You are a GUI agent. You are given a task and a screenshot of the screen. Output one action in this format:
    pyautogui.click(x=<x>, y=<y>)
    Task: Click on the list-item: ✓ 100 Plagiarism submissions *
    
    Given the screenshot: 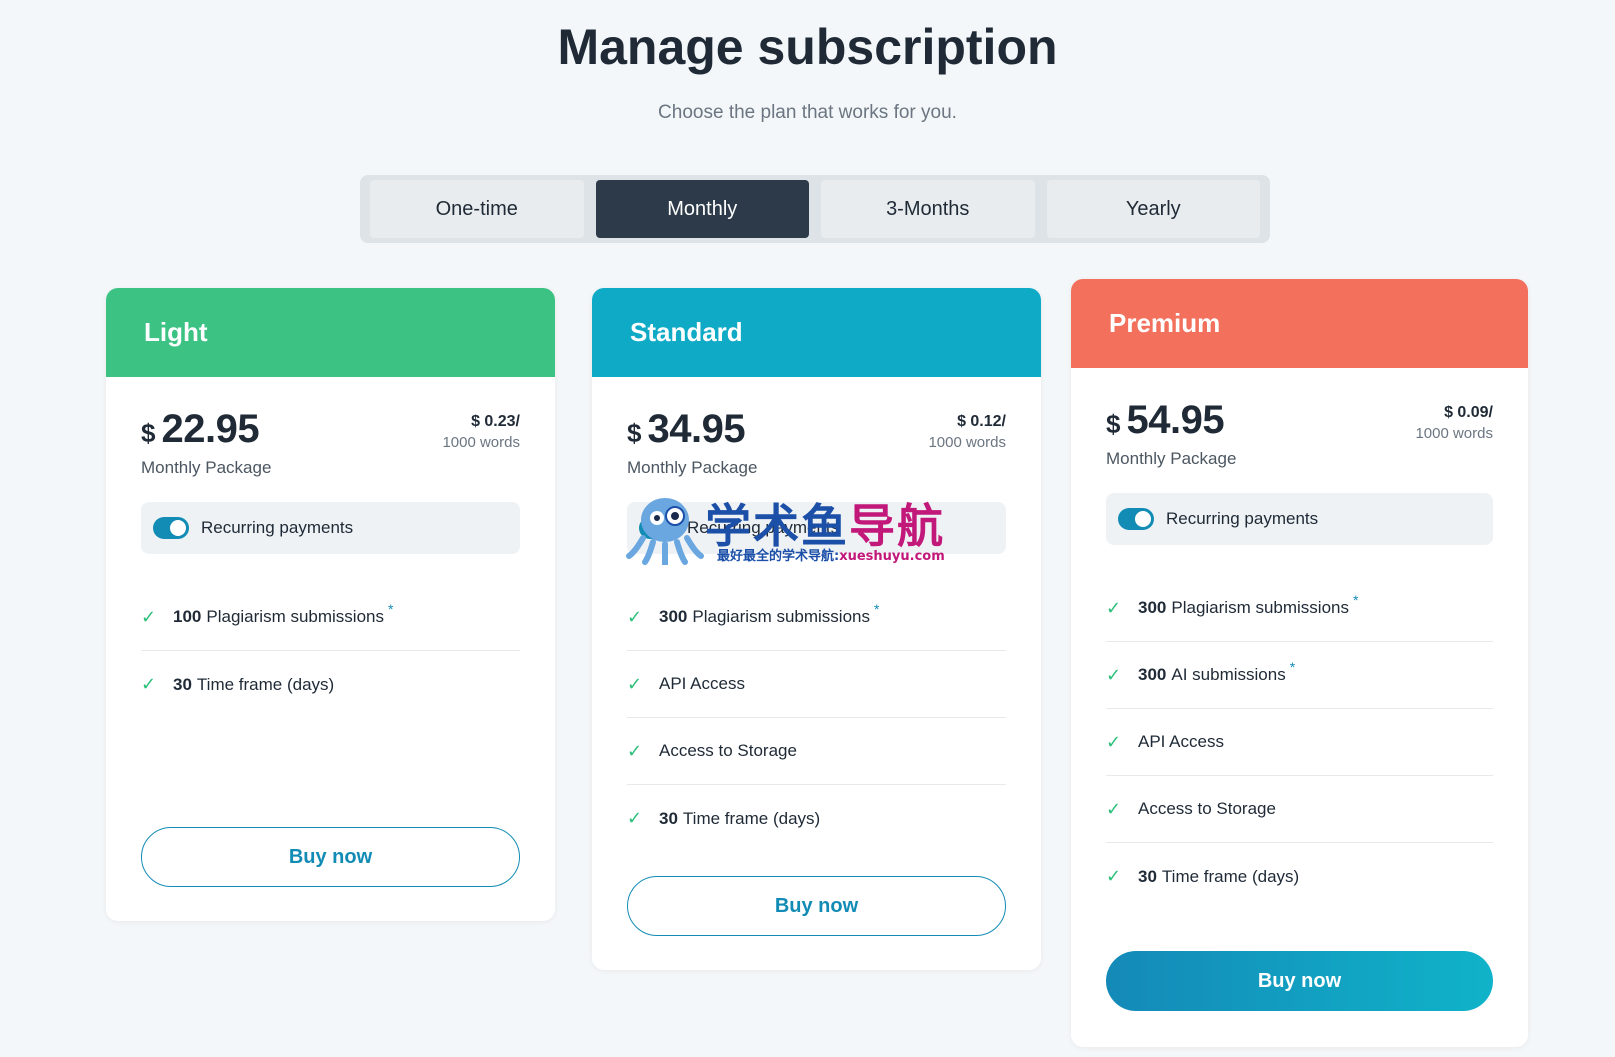 What is the action you would take?
    pyautogui.click(x=330, y=617)
    